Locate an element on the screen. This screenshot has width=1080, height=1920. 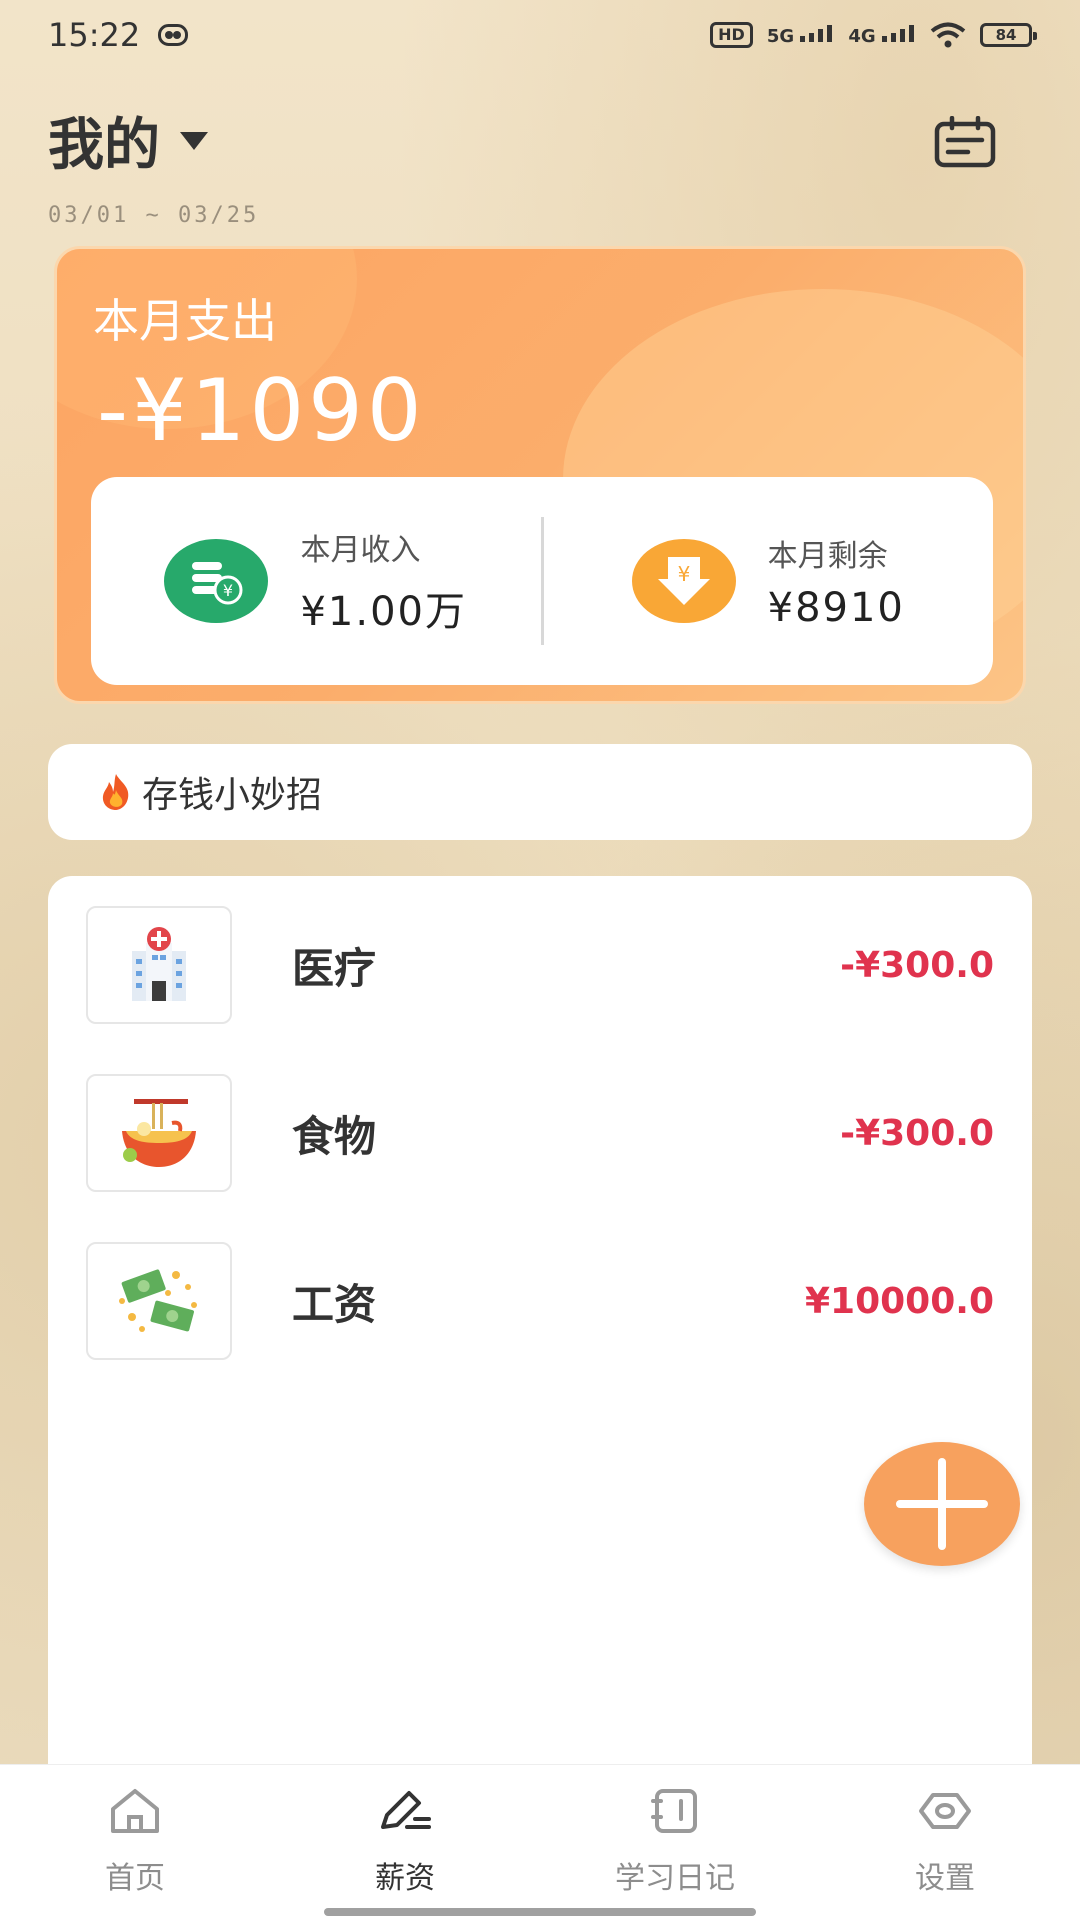
nav-salary: 薪资 is located at coordinates (405, 1842).